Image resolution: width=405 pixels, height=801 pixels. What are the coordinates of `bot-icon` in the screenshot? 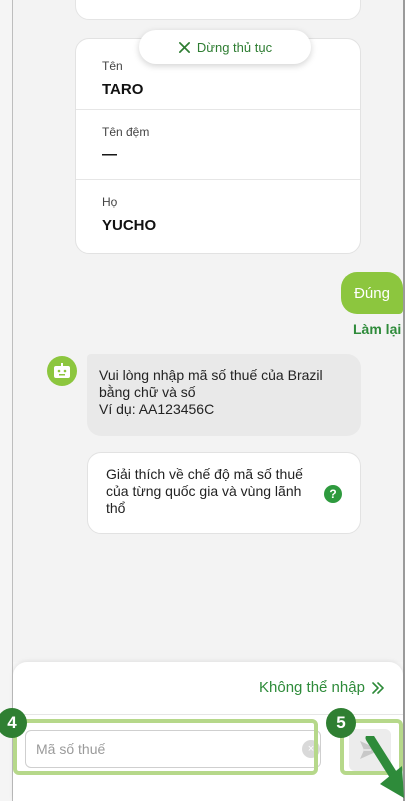 It's located at (62, 370).